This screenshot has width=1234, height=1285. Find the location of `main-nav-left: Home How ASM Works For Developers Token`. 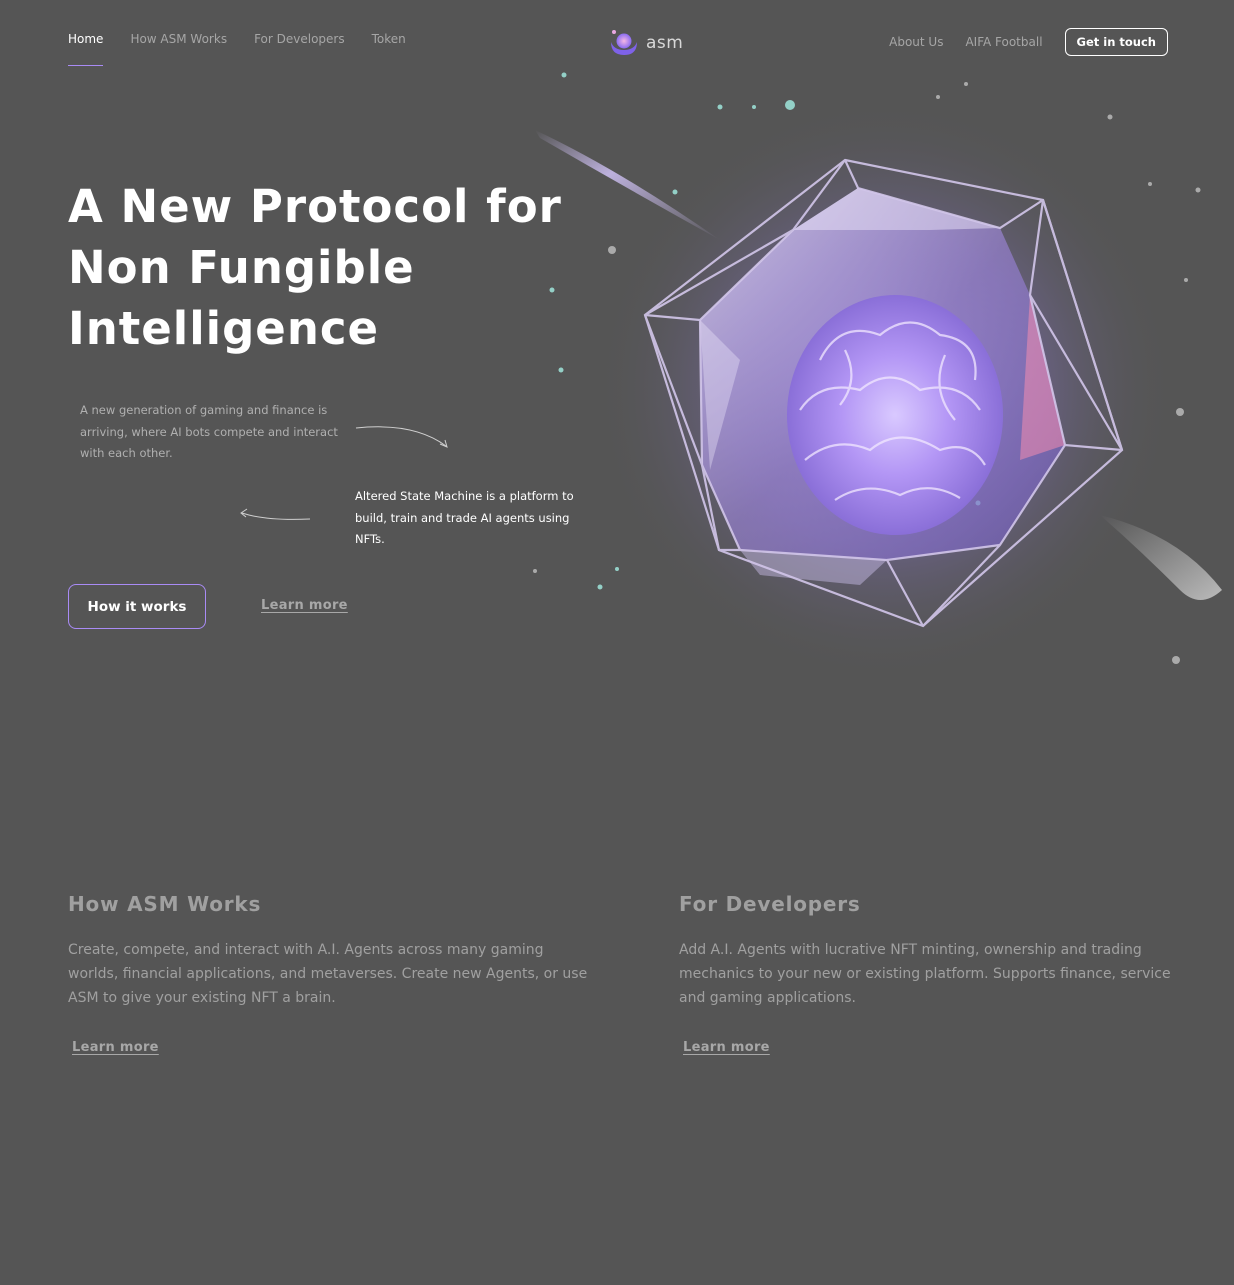

main-nav-left: Home How ASM Works For Developers Token is located at coordinates (237, 49).